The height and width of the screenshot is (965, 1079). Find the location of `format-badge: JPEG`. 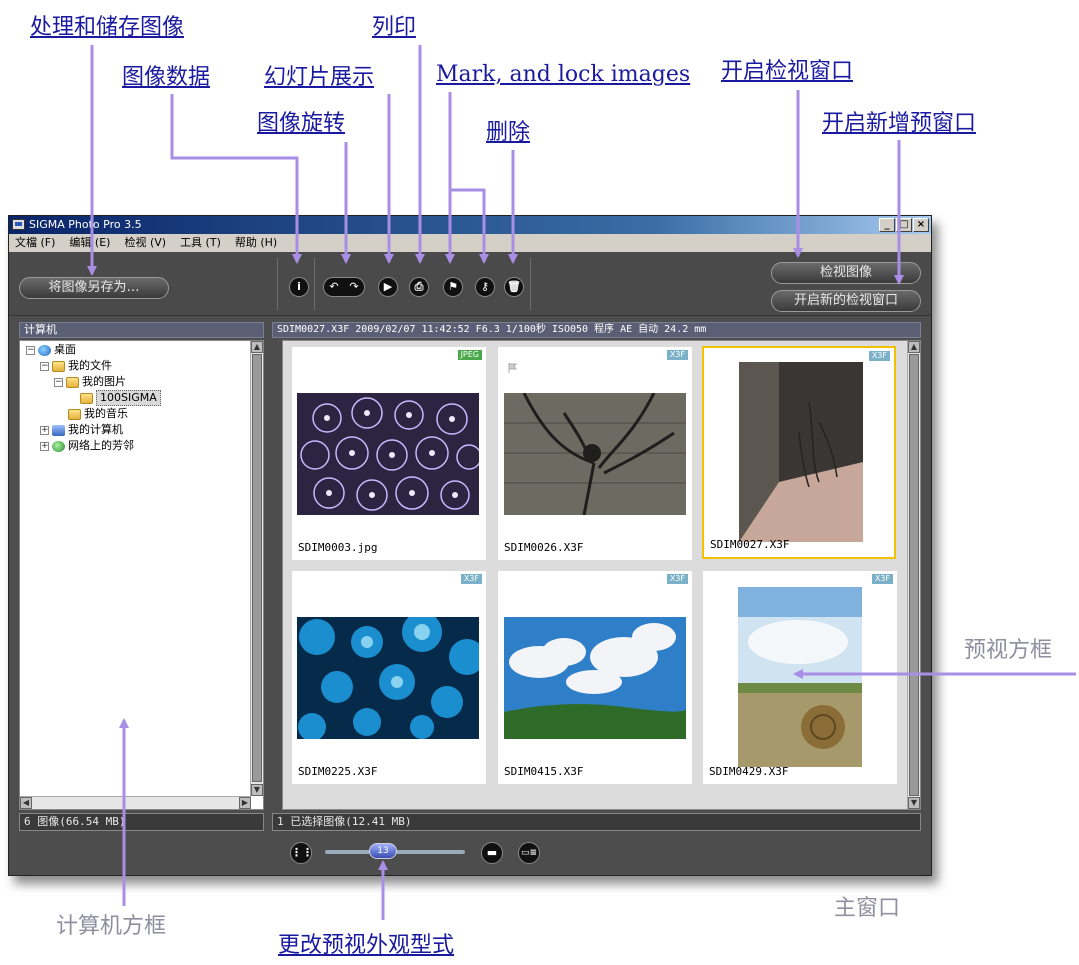

format-badge: JPEG is located at coordinates (469, 355).